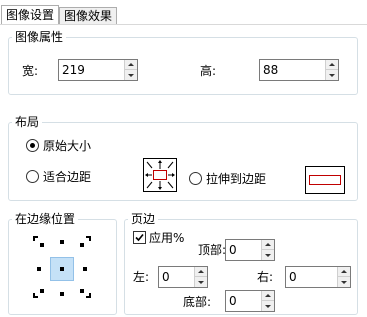  What do you see at coordinates (166, 238) in the screenshot?
I see `apply-percent-label: 应用%` at bounding box center [166, 238].